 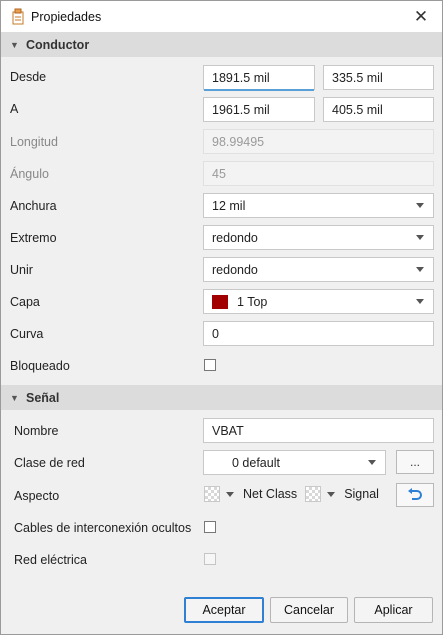 I want to click on a-y-value: 405.5 mil, so click(x=357, y=109).